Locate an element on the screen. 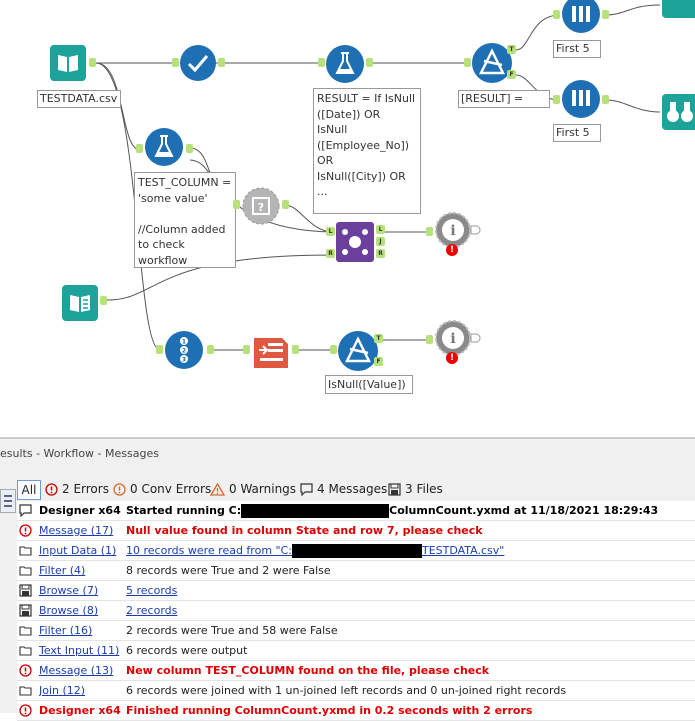 Image resolution: width=695 pixels, height=721 pixels. filter-all-button: All is located at coordinates (29, 490).